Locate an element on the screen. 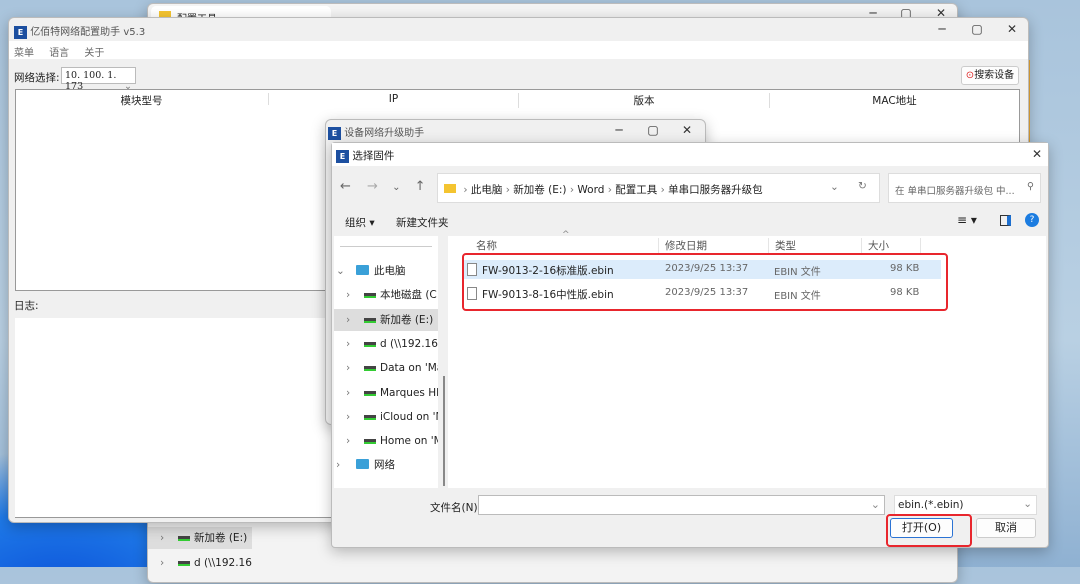 The height and width of the screenshot is (584, 1080). filename-label: 文件名(N): is located at coordinates (456, 508).